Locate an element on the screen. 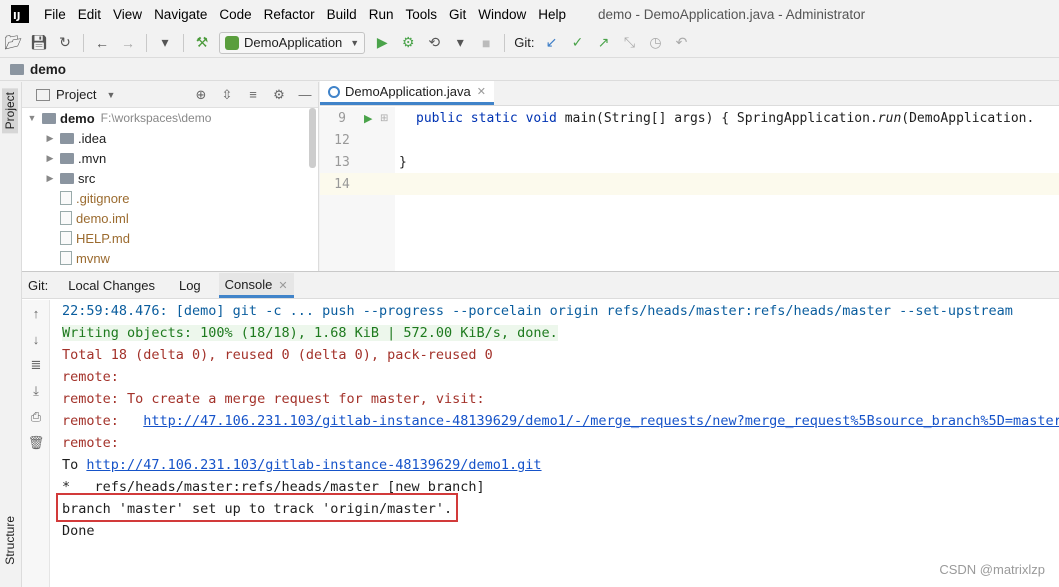  breadcrumb-project: demo is located at coordinates (48, 69).